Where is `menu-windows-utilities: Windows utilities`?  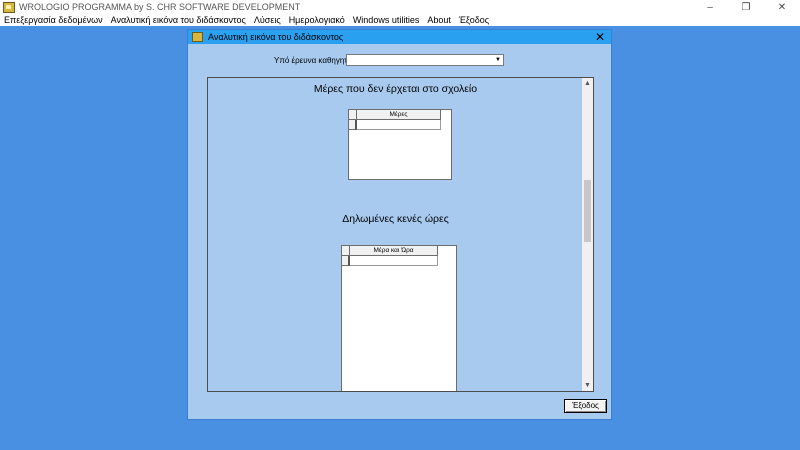 menu-windows-utilities: Windows utilities is located at coordinates (386, 20).